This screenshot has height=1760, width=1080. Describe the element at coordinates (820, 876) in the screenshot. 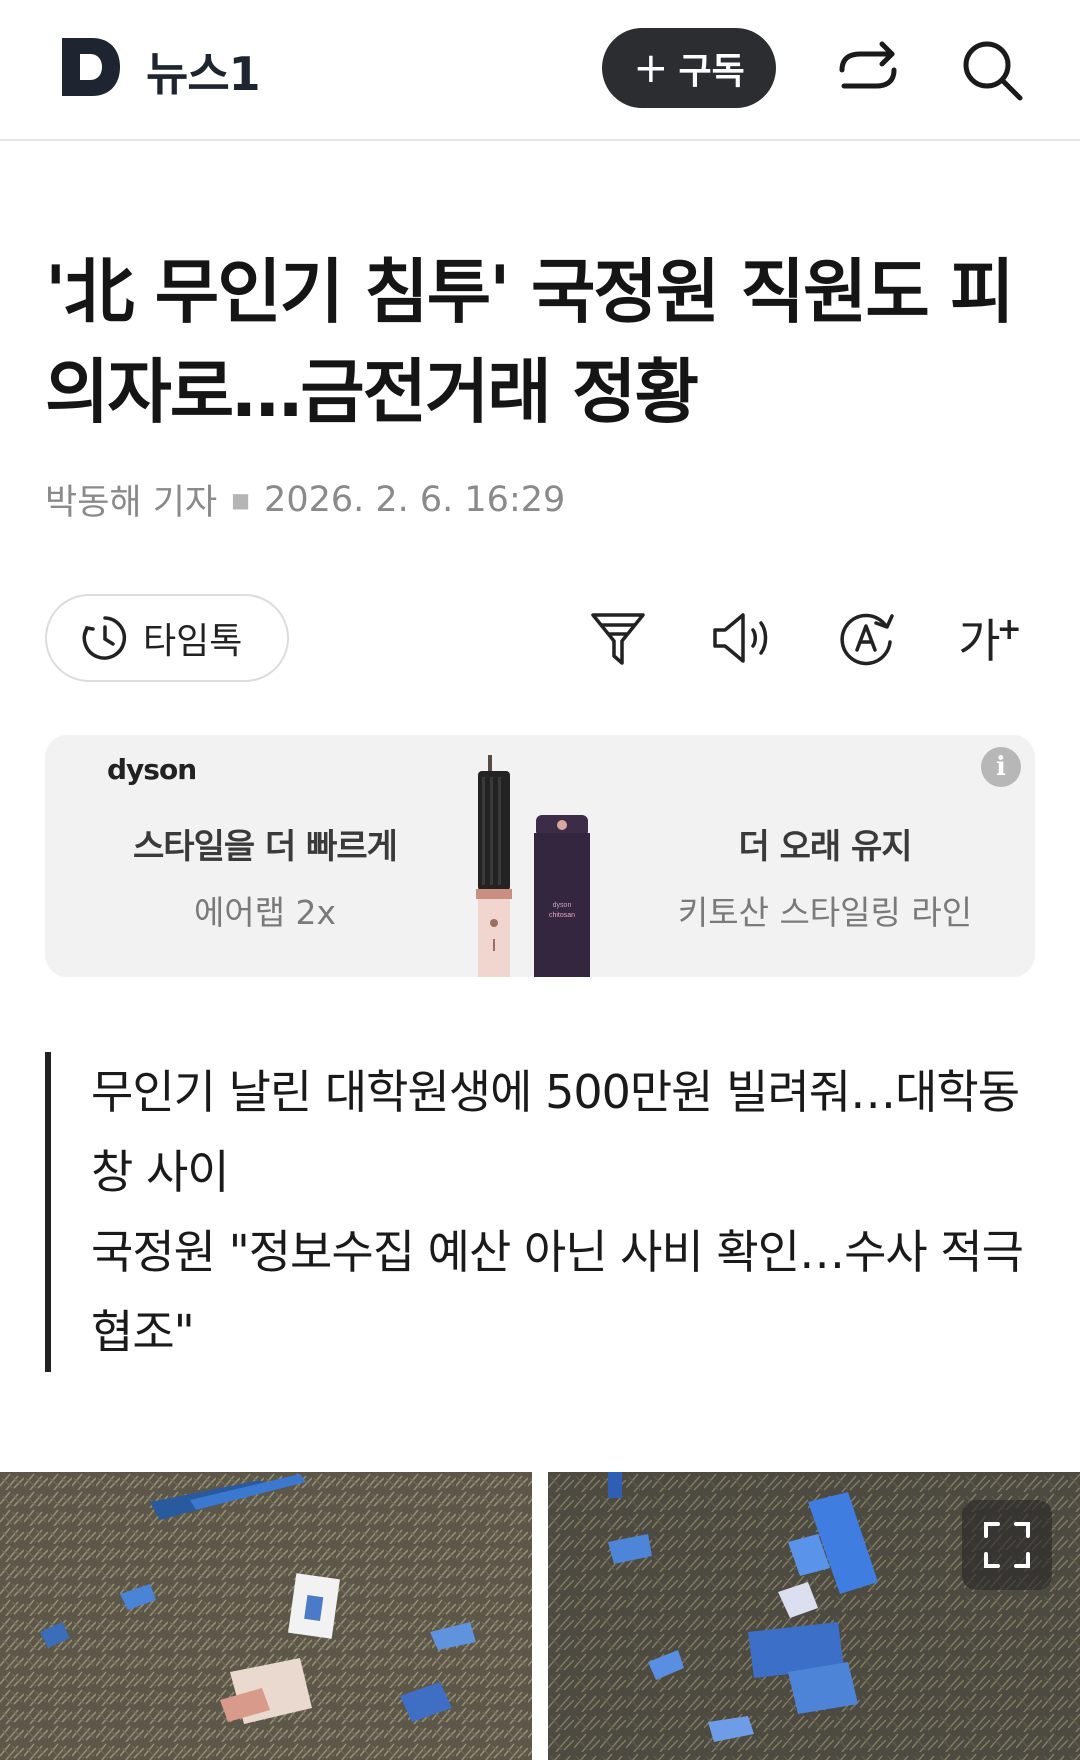

I see `ad-right-copy: 더 오래 유지 키토산 스타일링 라인` at that location.